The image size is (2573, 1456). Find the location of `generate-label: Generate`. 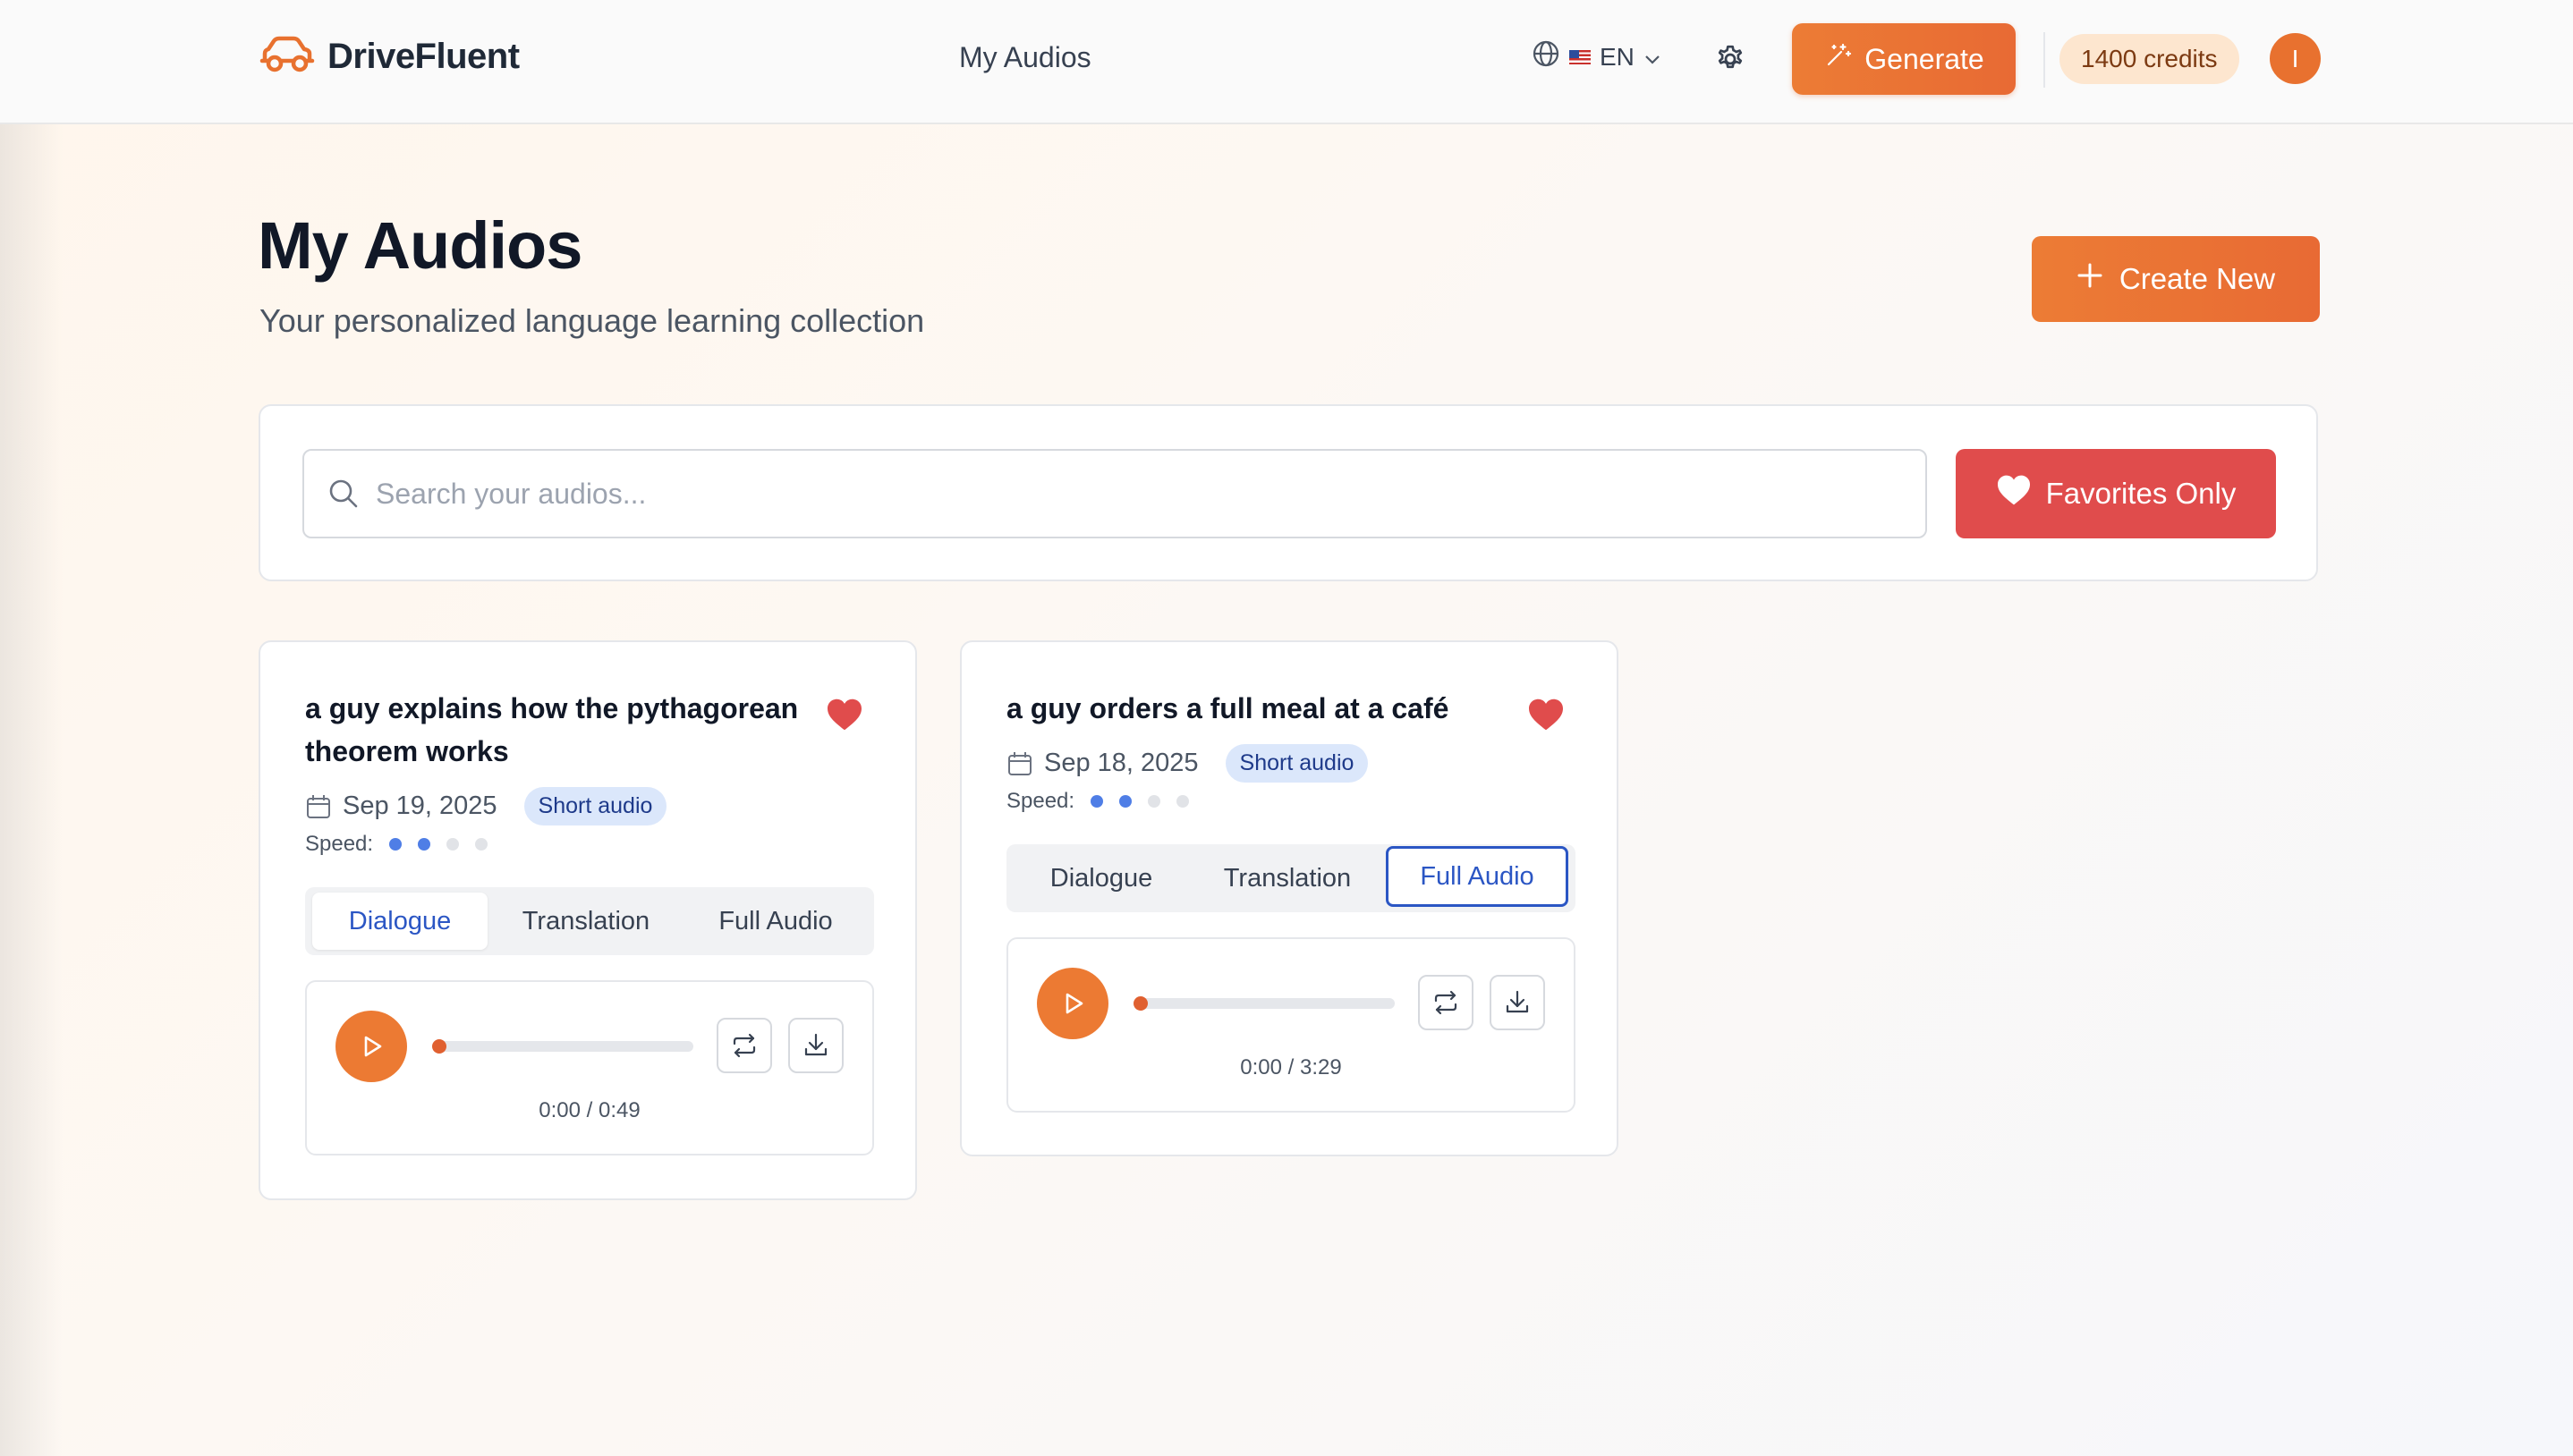

generate-label: Generate is located at coordinates (1924, 58).